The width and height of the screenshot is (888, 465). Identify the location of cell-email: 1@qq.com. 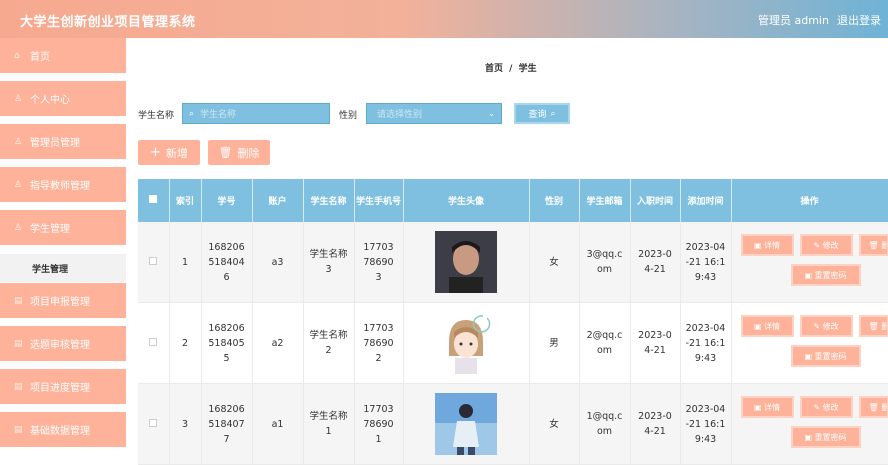
(604, 424).